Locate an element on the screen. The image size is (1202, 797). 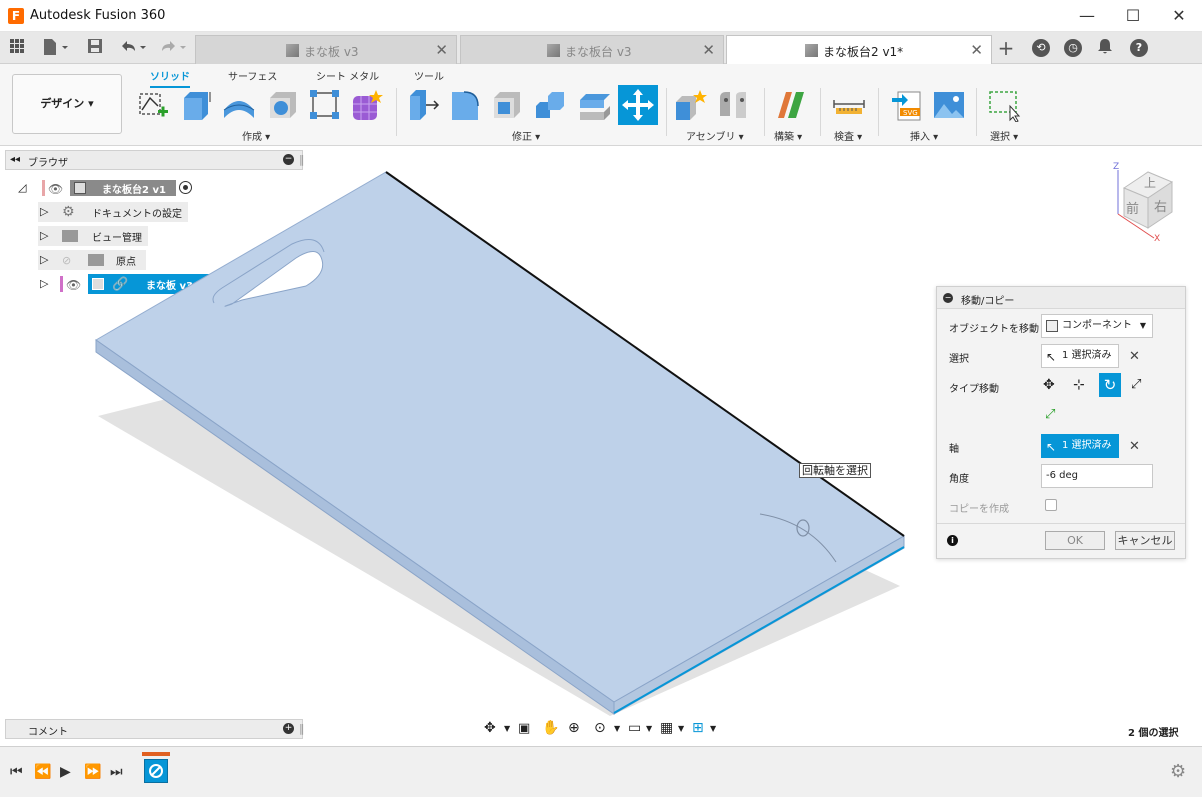
timeline-settings-gear-icon: ⚙ is located at coordinates (1178, 771).